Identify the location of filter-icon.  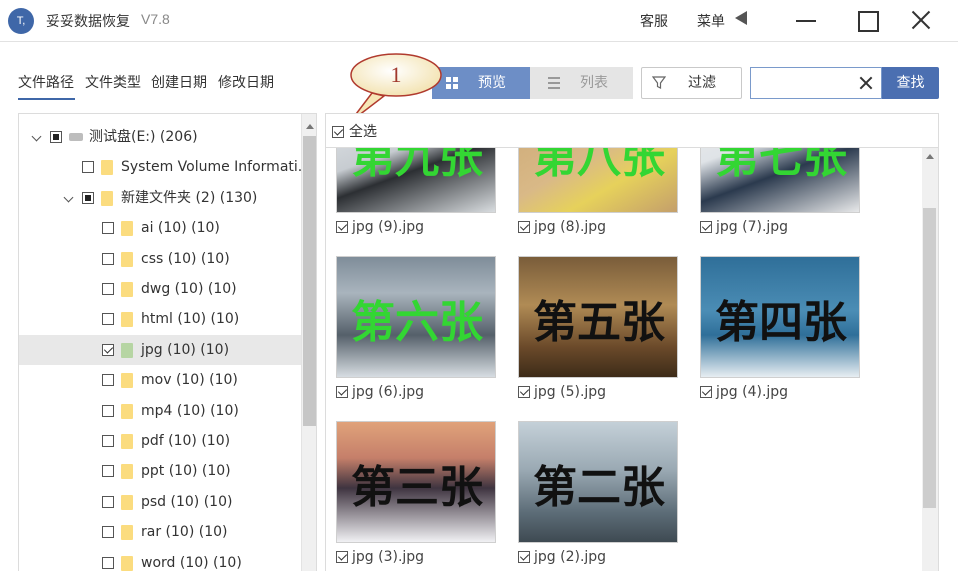
(659, 82).